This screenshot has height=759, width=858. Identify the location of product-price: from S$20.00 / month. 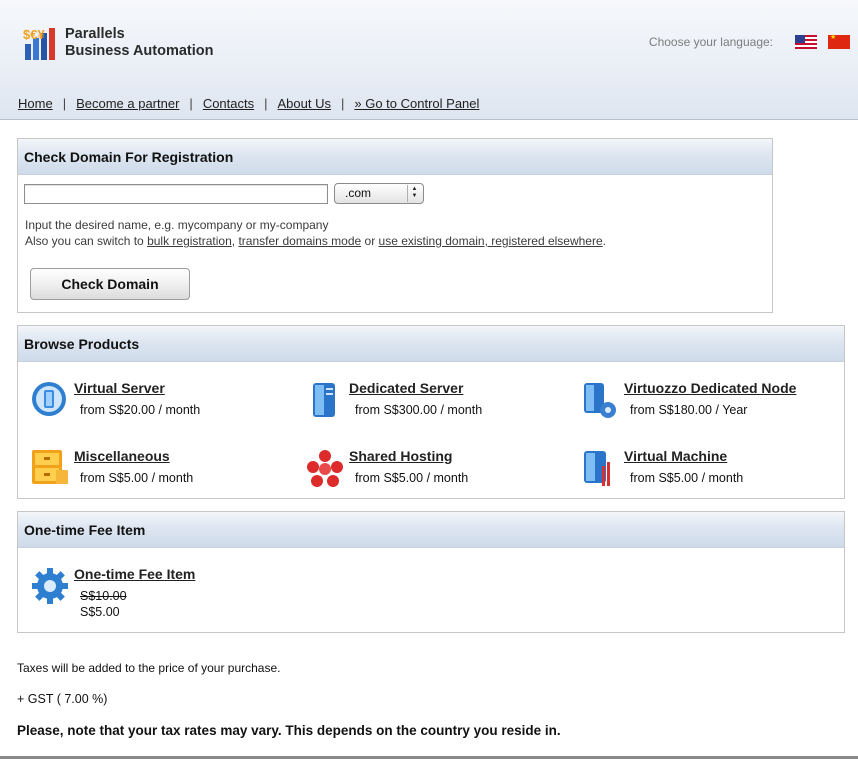
(140, 410).